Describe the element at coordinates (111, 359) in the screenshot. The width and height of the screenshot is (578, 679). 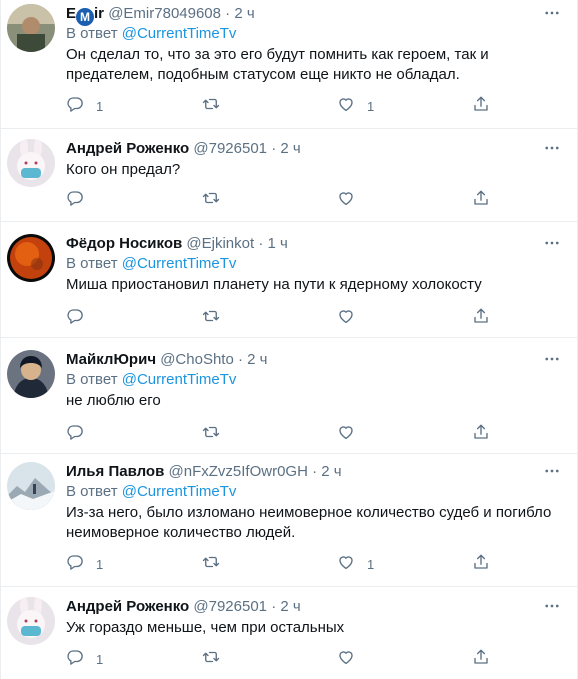
I see `display-name: МайклЮрич` at that location.